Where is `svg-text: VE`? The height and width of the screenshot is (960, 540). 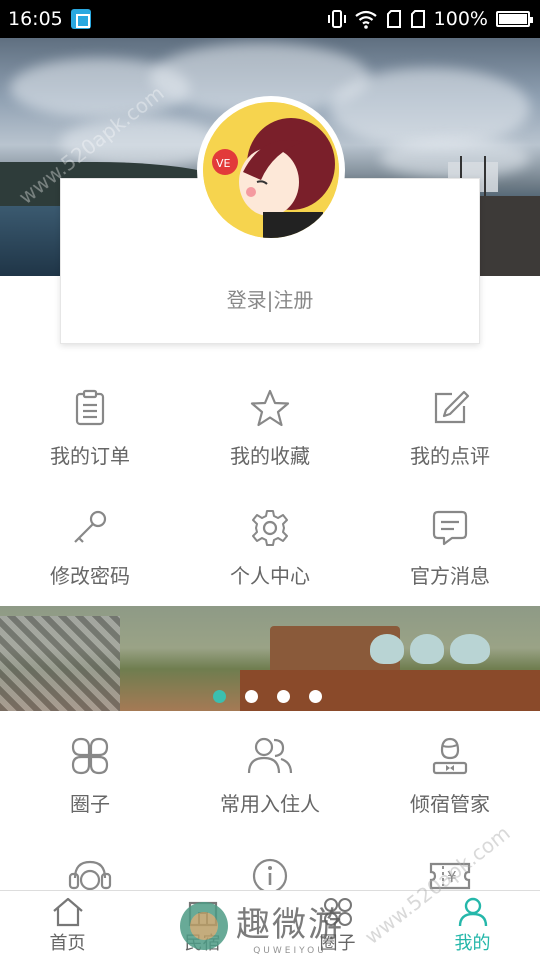
svg-text: VE is located at coordinates (223, 163).